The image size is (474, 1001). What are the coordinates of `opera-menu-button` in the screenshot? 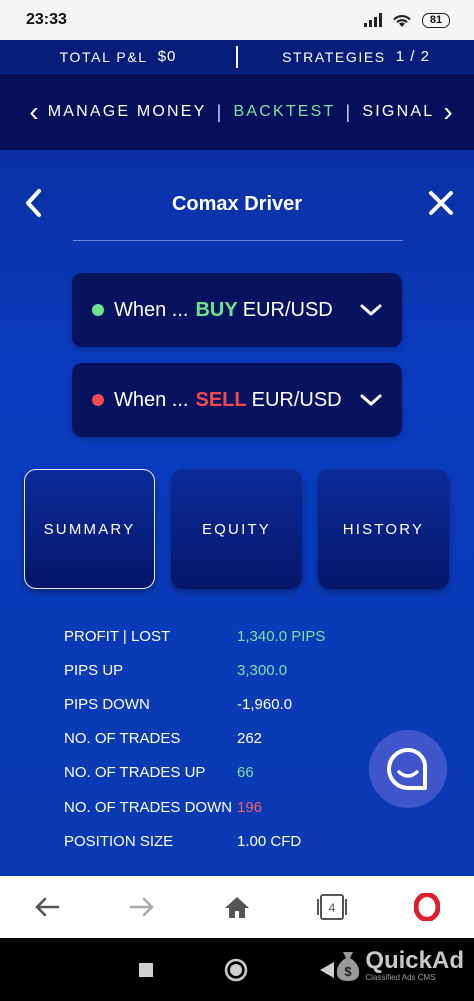 It's located at (427, 907).